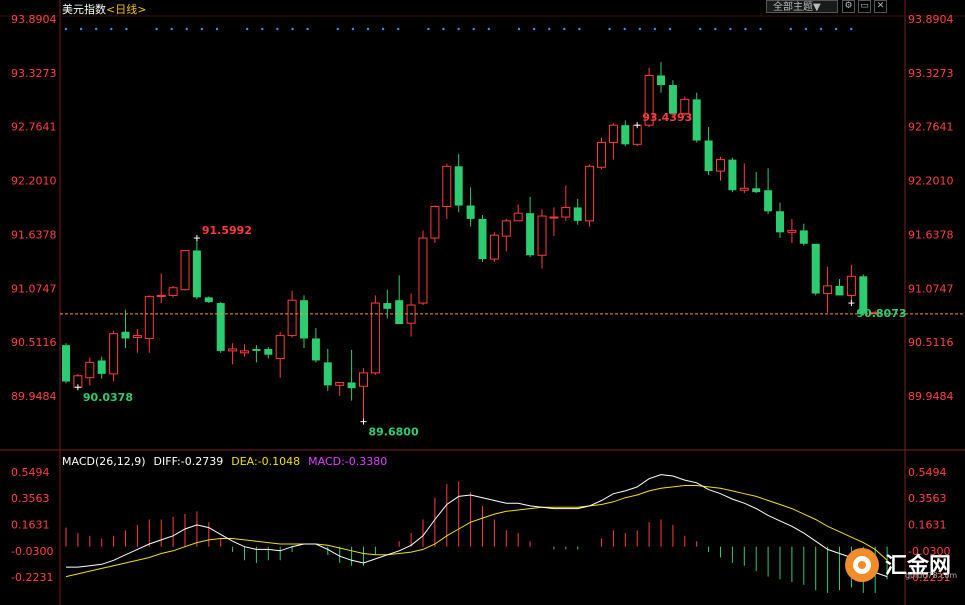  What do you see at coordinates (927, 472) in the screenshot?
I see `macd-y-tick-right: 0.5494` at bounding box center [927, 472].